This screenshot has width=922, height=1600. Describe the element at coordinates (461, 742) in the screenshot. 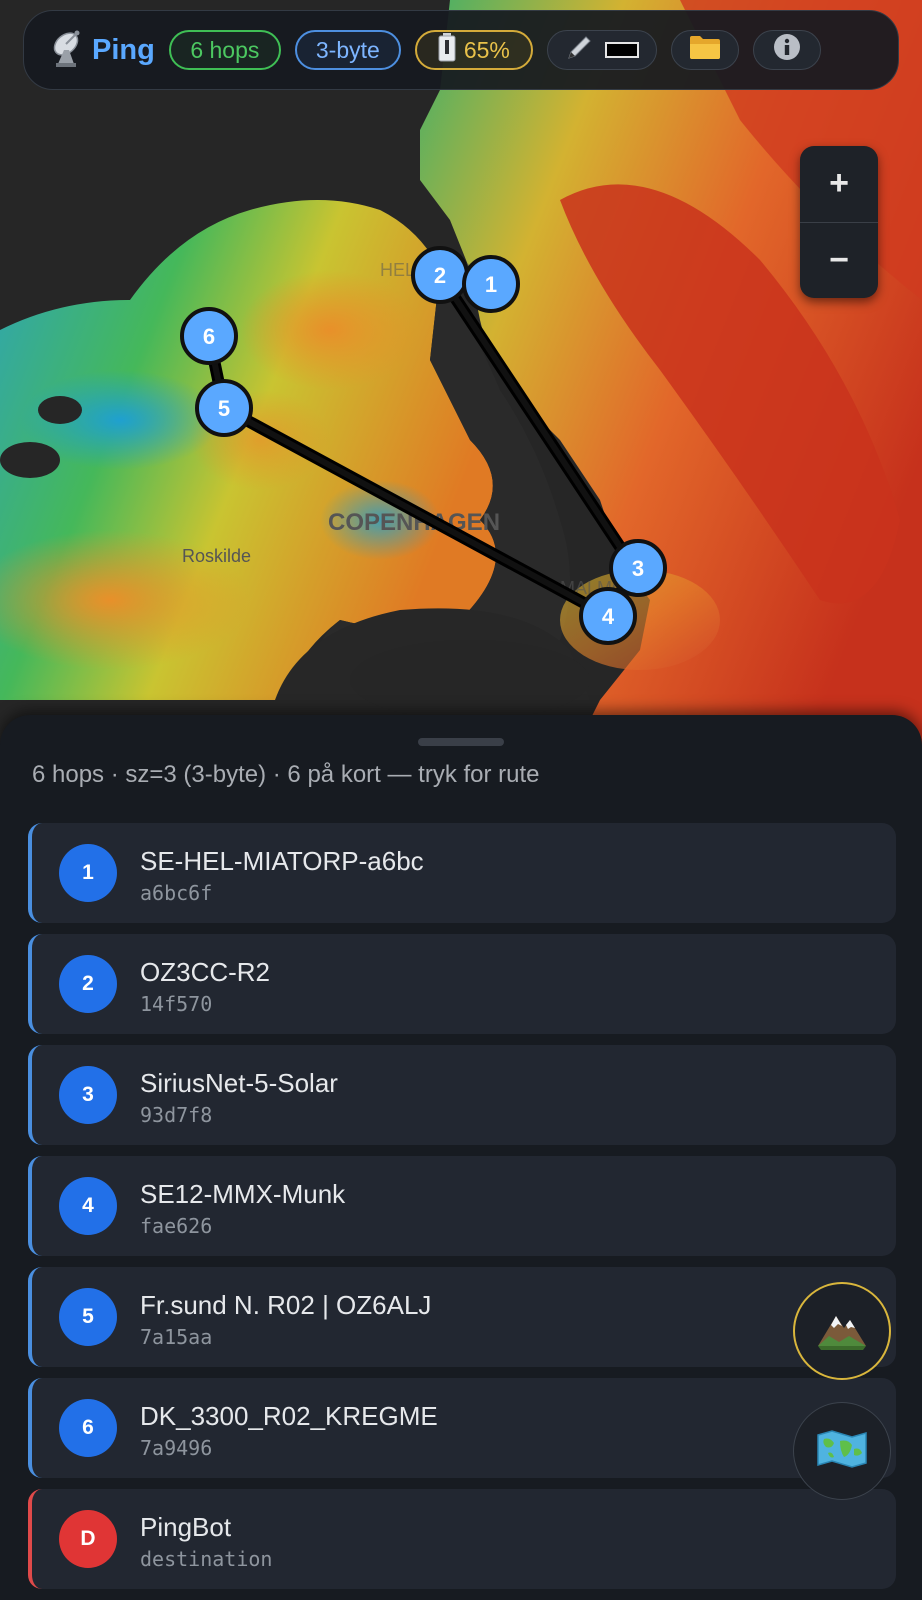

I see `sheet-drag-handle` at that location.